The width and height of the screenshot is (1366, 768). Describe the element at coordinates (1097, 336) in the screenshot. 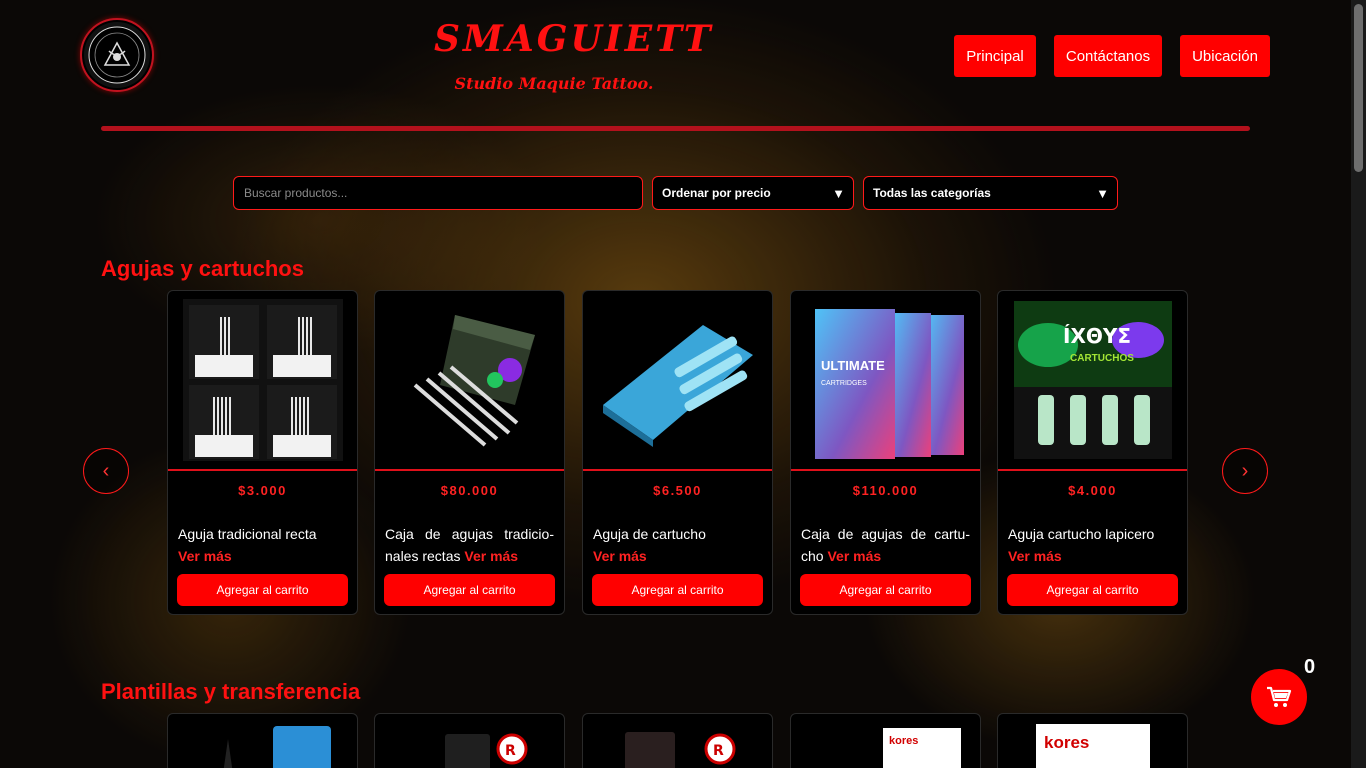

I see `svg-text: ÍXΘΥΣ` at that location.